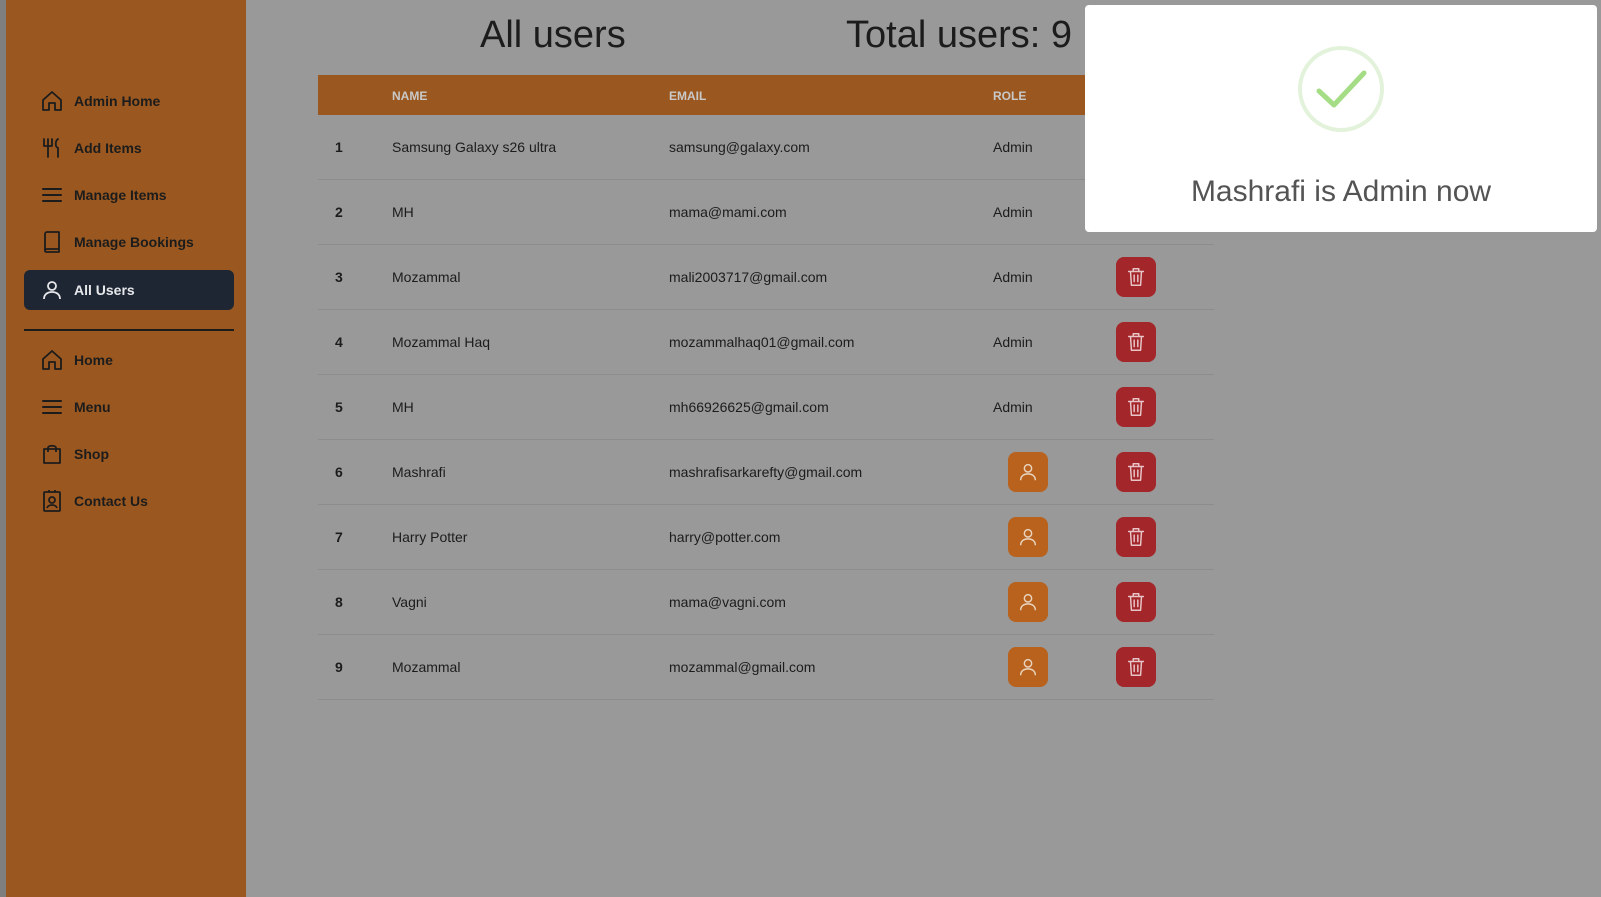 The image size is (1601, 897). Describe the element at coordinates (52, 454) in the screenshot. I see `shopping-bag-icon` at that location.